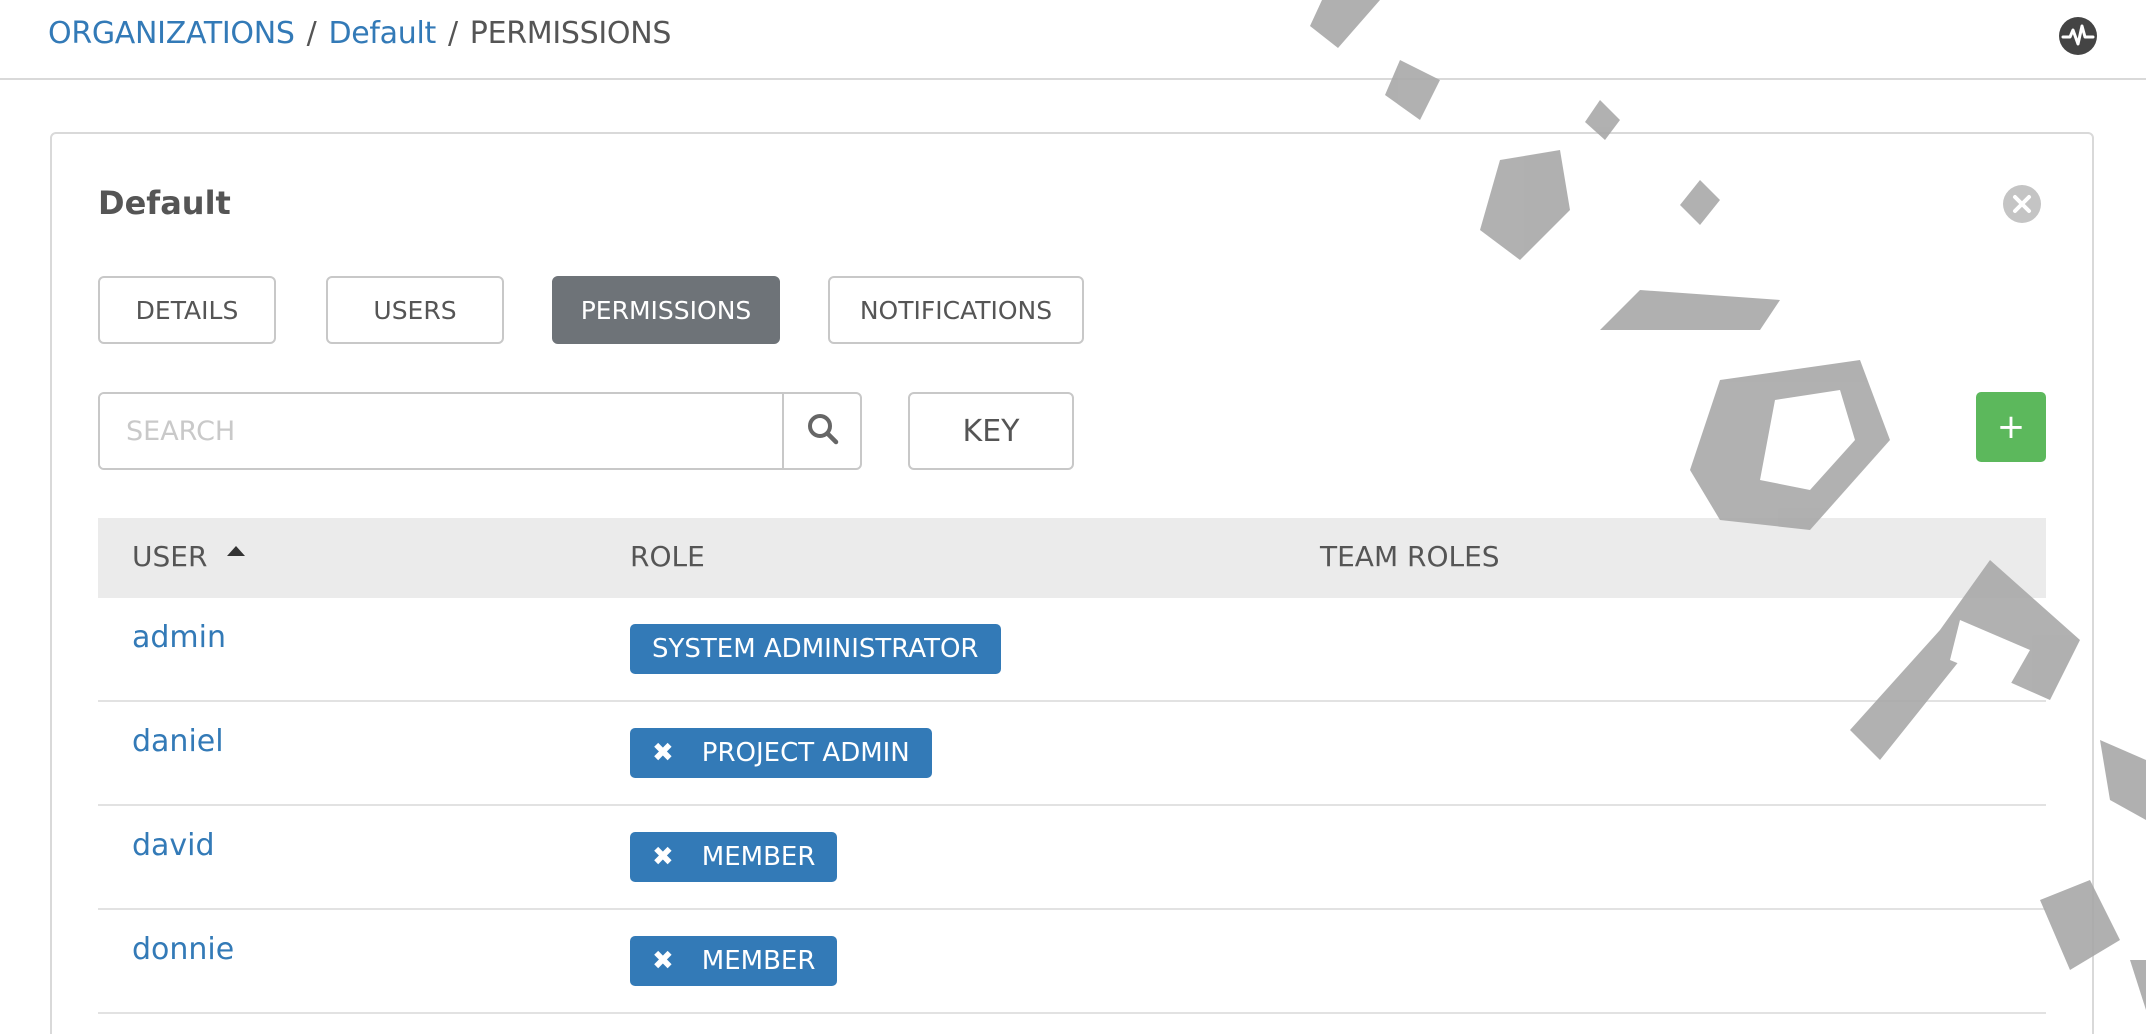  Describe the element at coordinates (1073, 40) in the screenshot. I see `top-bar: ORGANIZATIONS / Default / PERMISSIONS` at that location.